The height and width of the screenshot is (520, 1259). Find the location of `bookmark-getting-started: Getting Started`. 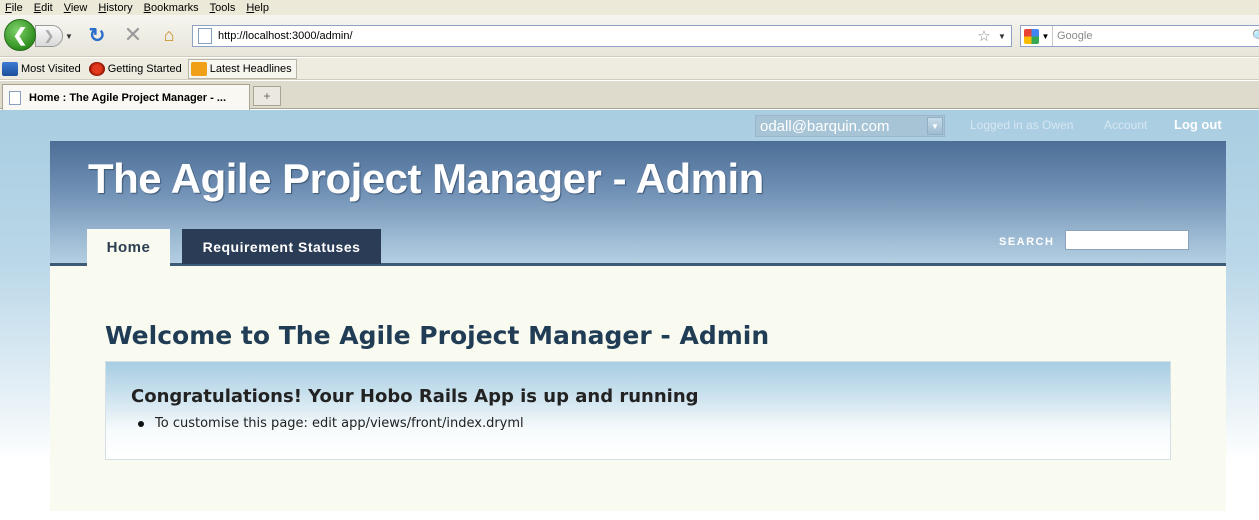

bookmark-getting-started: Getting Started is located at coordinates (136, 69).